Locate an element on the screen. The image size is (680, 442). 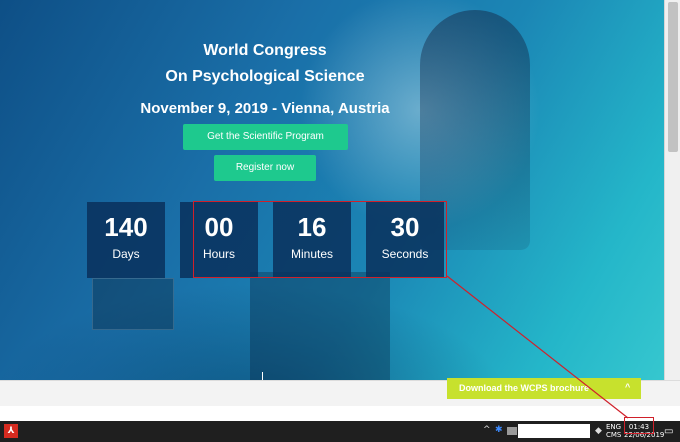
scientific-program-button: Get the Scientific Program is located at coordinates (265, 137).